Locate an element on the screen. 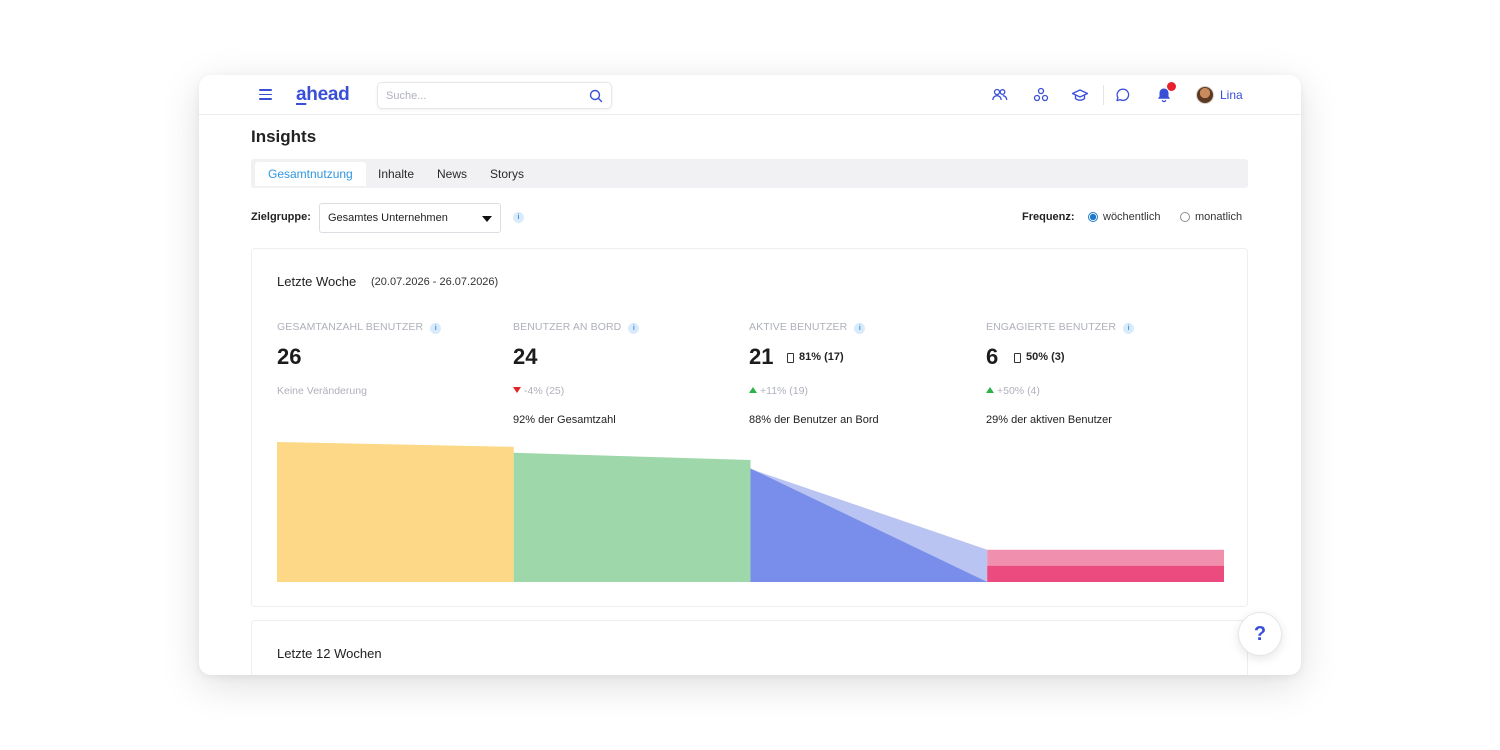 The width and height of the screenshot is (1500, 750). search-box is located at coordinates (494, 95).